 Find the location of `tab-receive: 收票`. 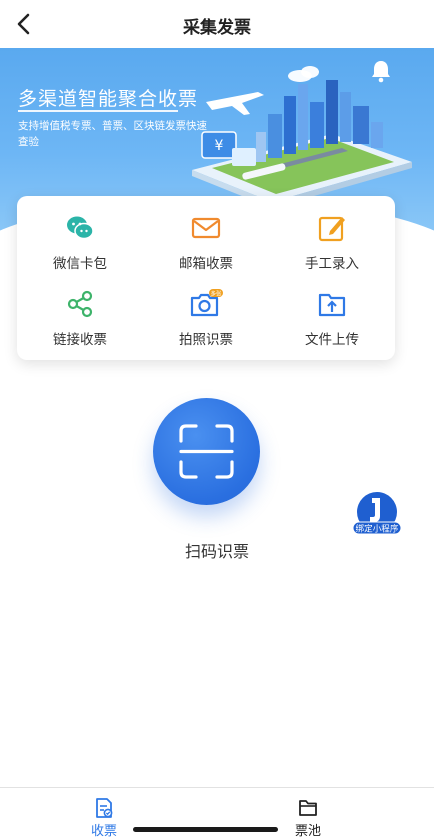

tab-receive: 收票 is located at coordinates (104, 816).